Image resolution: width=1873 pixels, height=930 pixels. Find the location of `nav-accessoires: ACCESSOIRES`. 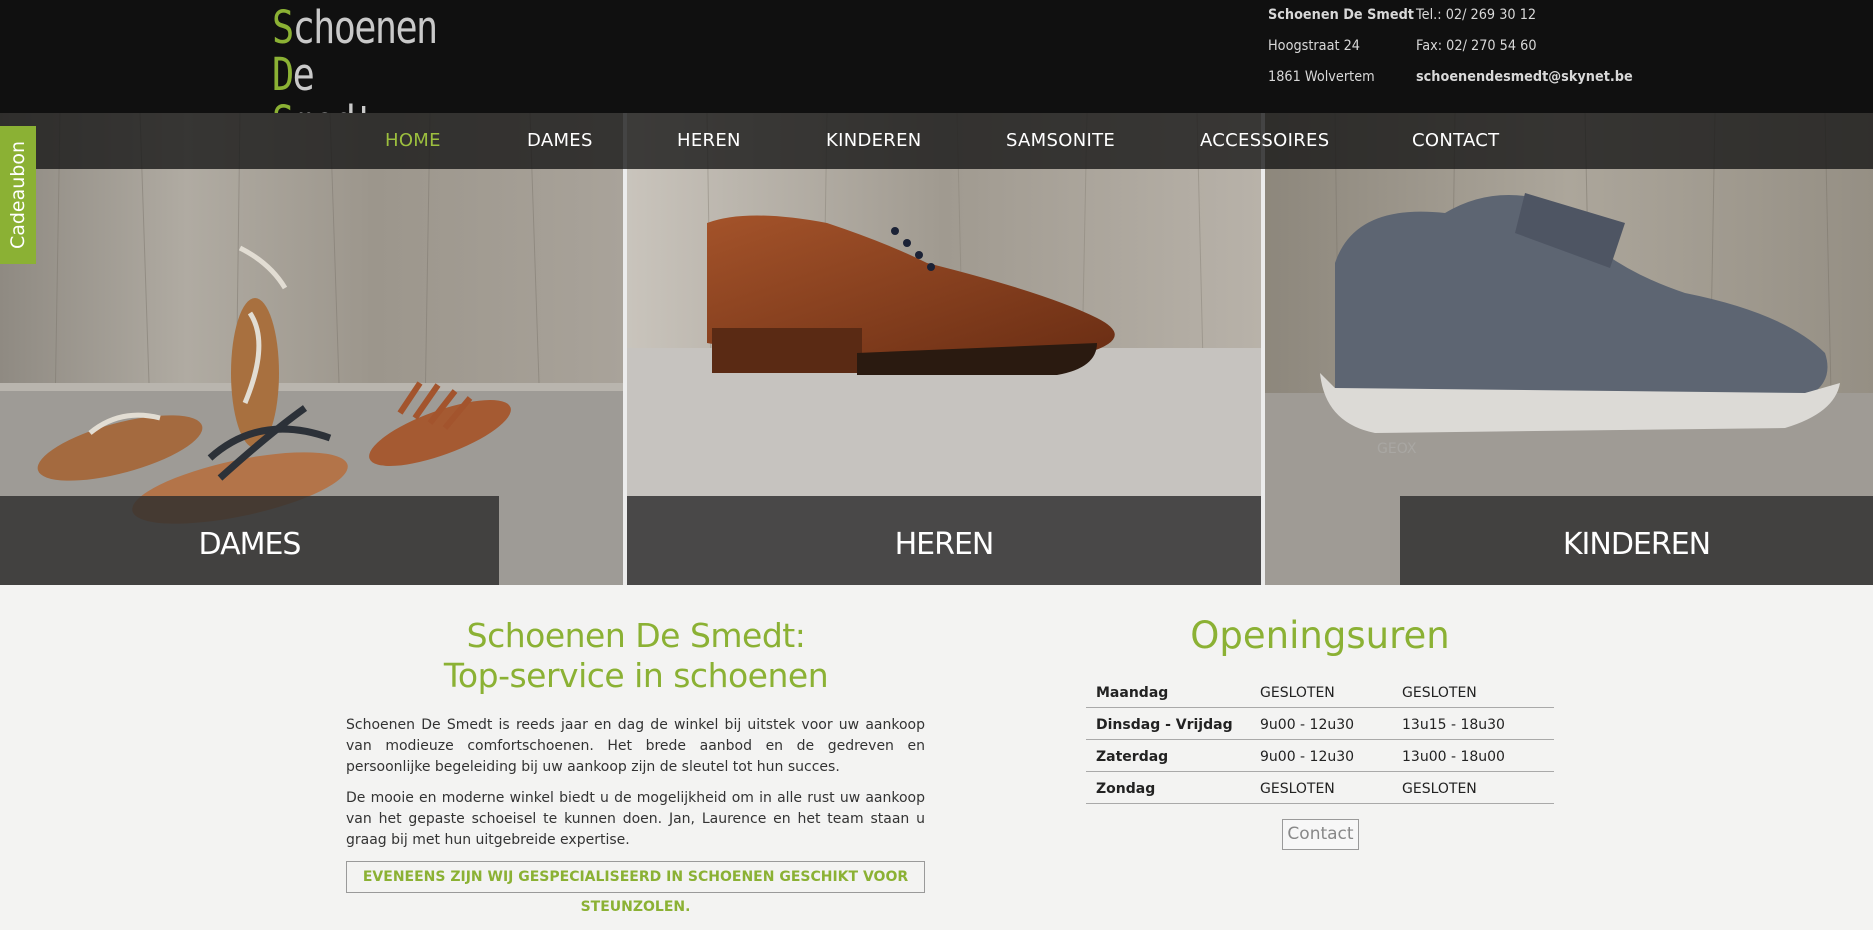

nav-accessoires: ACCESSOIRES is located at coordinates (1264, 141).